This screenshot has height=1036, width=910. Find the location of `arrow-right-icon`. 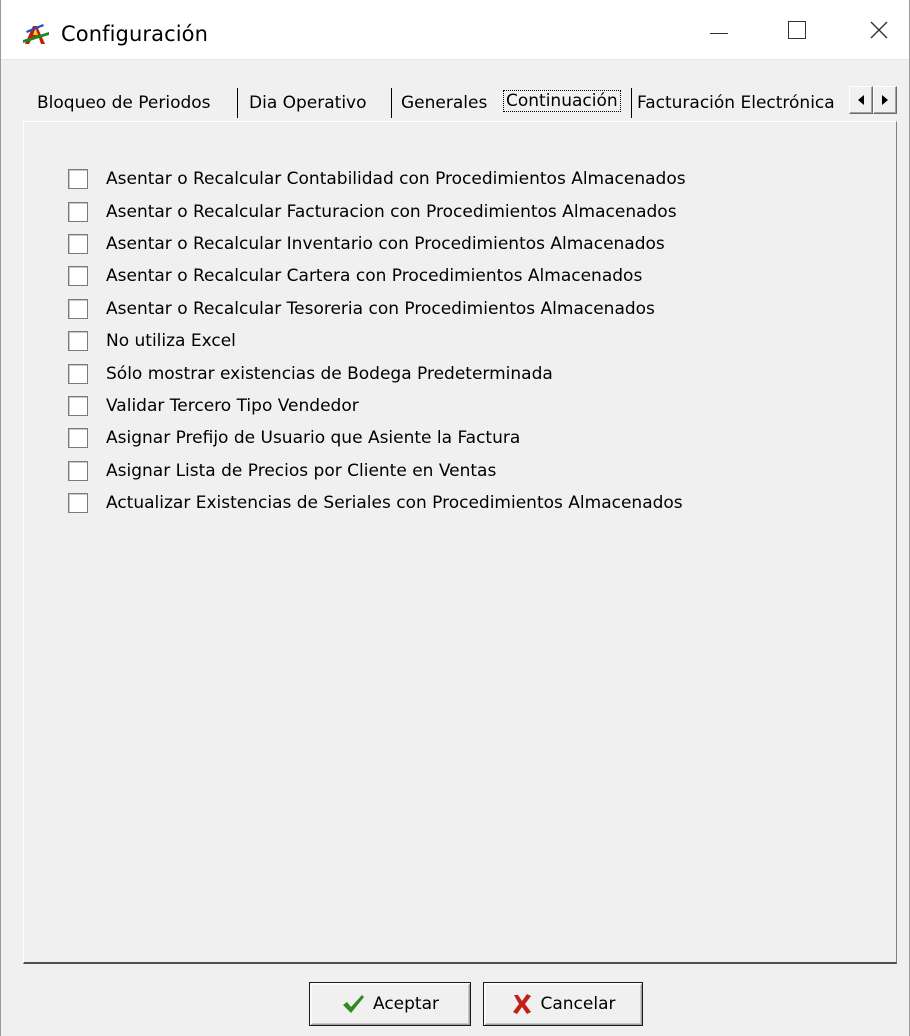

arrow-right-icon is located at coordinates (885, 100).